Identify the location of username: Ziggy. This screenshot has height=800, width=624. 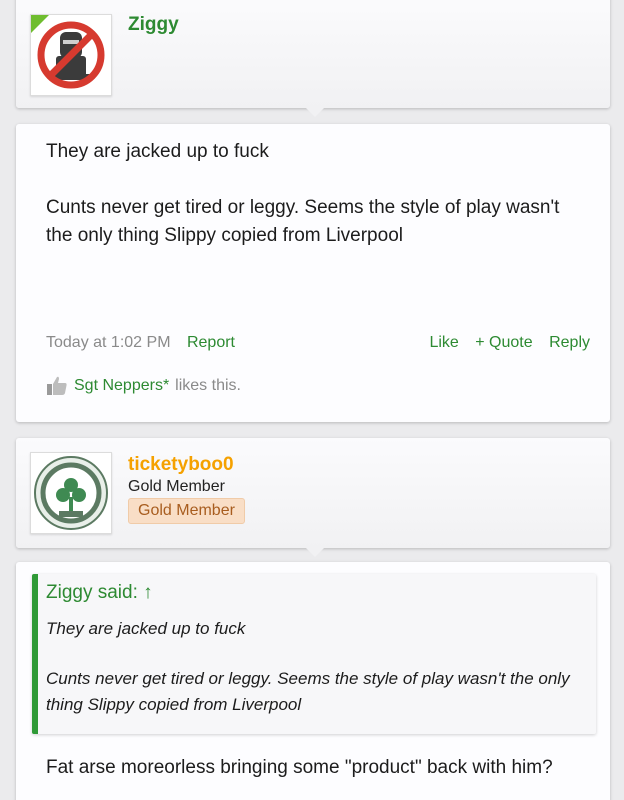
(153, 25).